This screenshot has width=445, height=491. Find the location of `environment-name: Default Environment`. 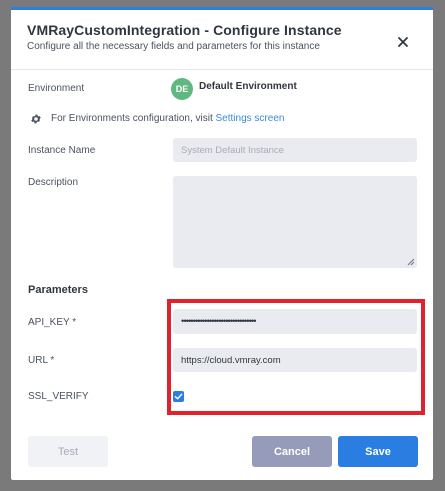

environment-name: Default Environment is located at coordinates (248, 86).